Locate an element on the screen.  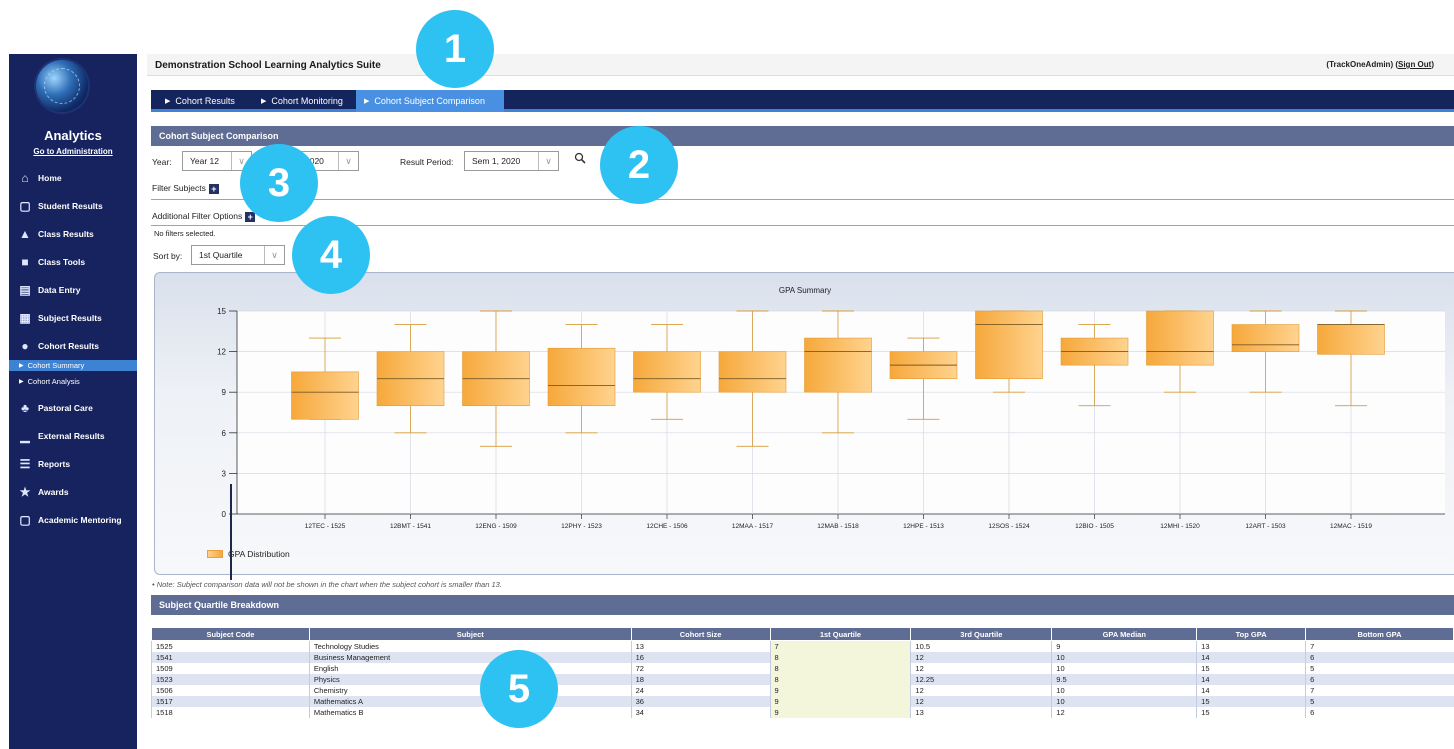
sidebar-item-class-tools: ■ Class Tools is located at coordinates (73, 262).